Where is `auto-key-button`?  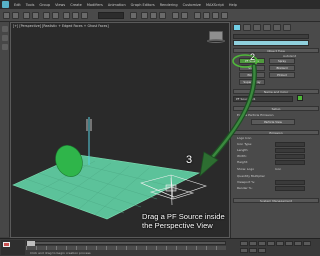
auto-key-button is located at coordinates (289, 243).